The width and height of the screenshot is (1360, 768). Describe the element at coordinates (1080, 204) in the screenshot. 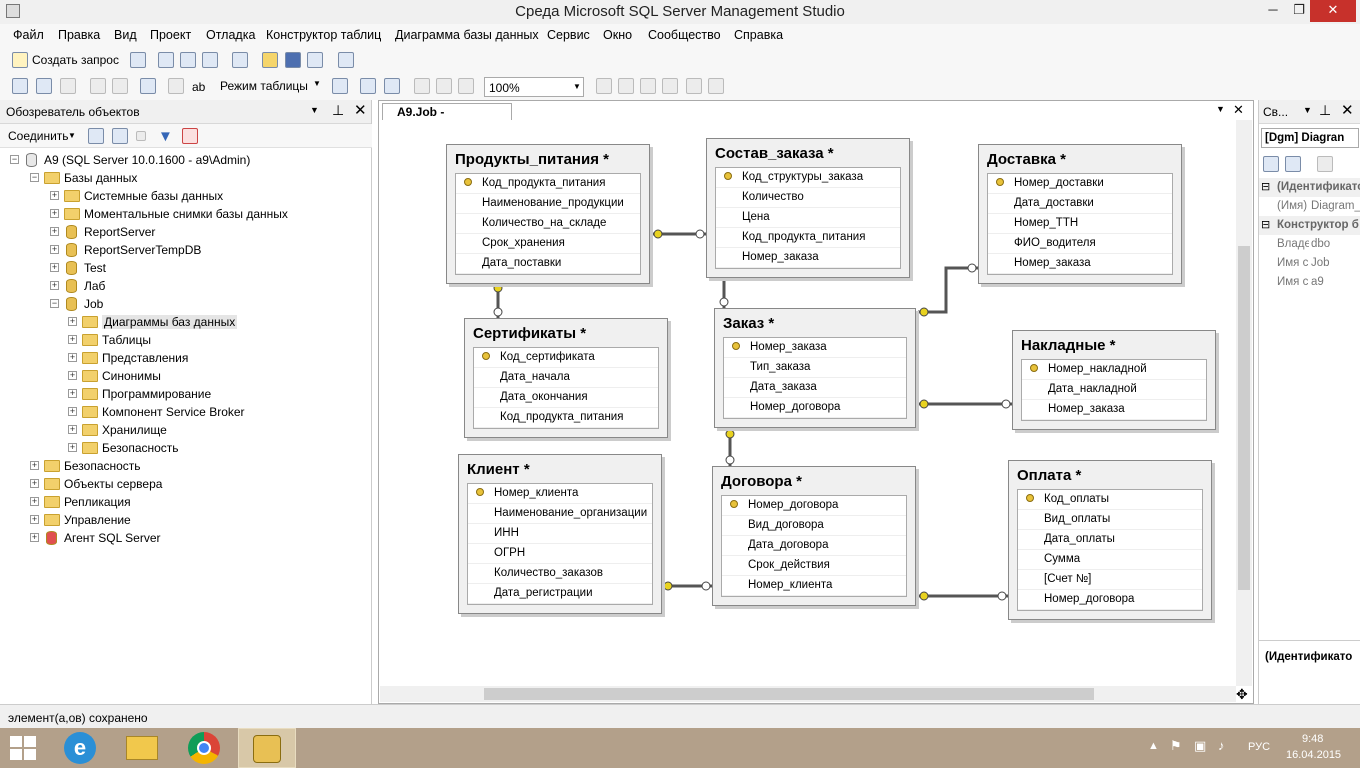

I see `table-column: Дата_доставки` at that location.